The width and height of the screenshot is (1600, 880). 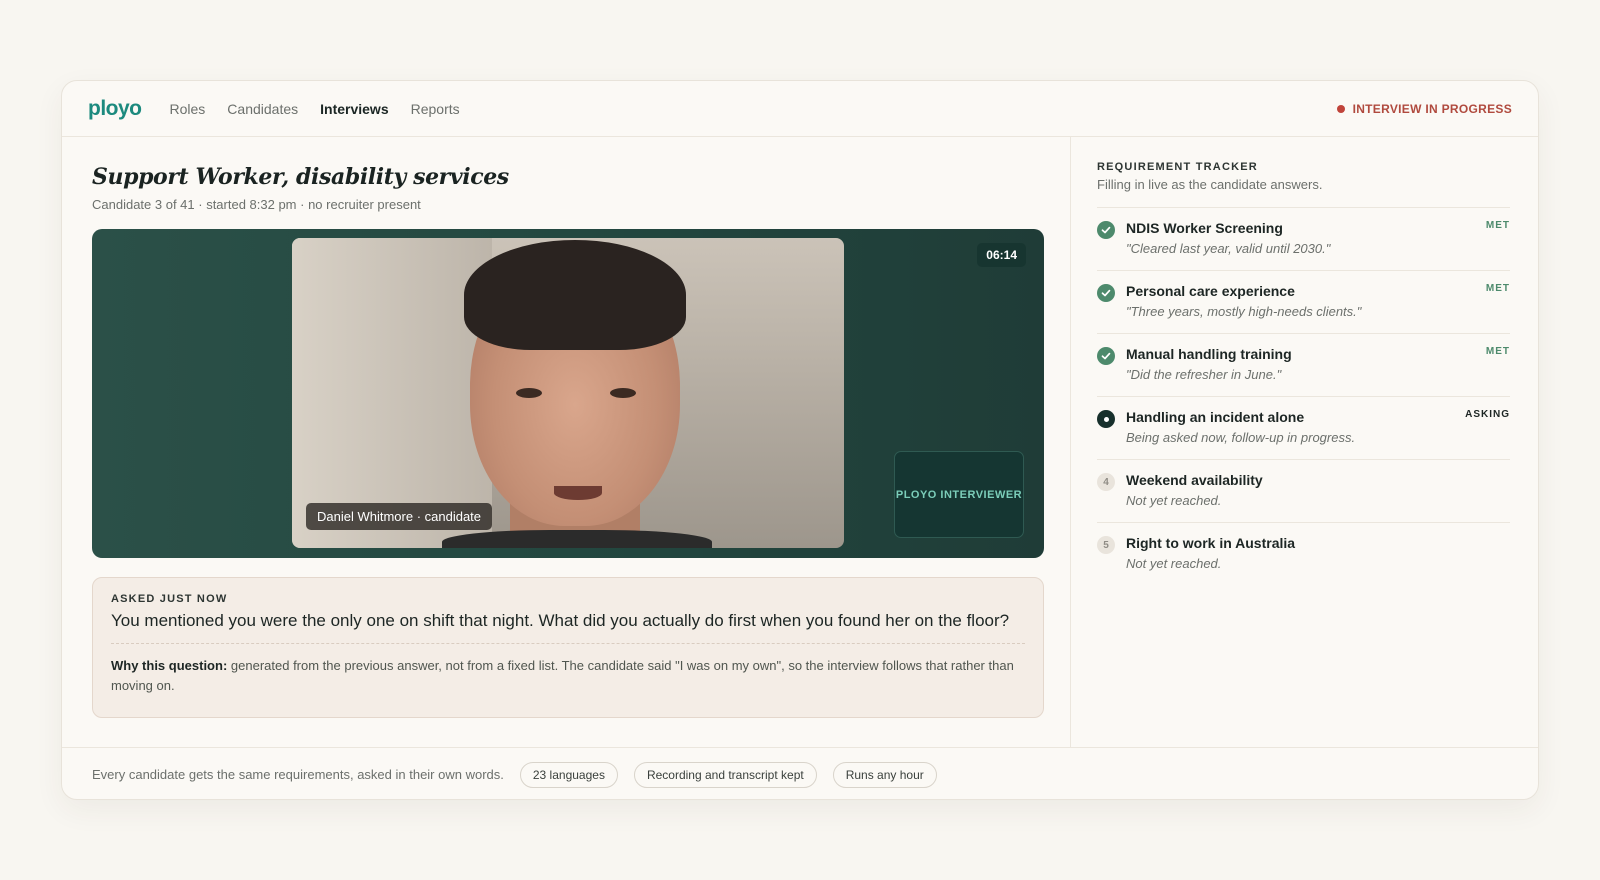 I want to click on chip-recording: Recording and transcript kept, so click(x=725, y=774).